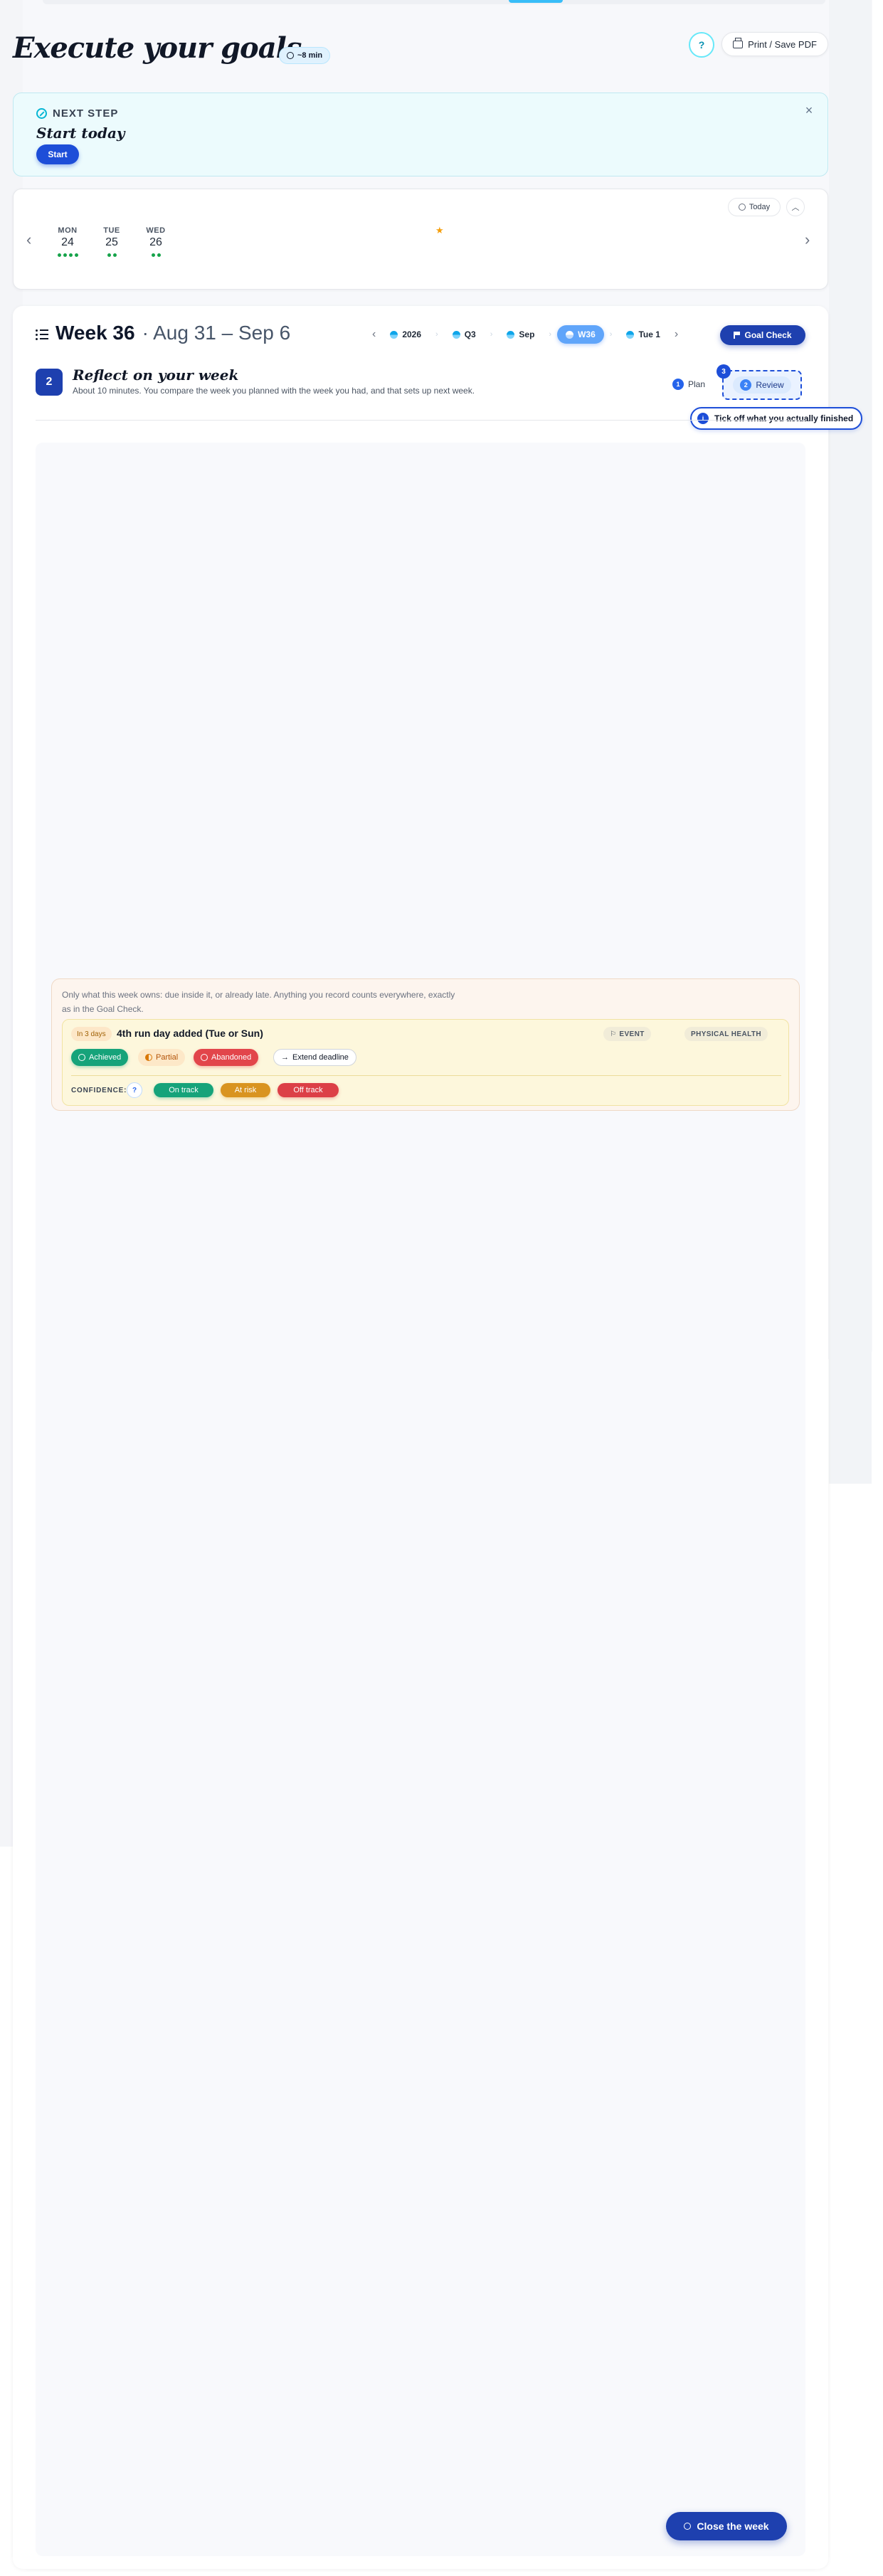  I want to click on target-icon, so click(742, 207).